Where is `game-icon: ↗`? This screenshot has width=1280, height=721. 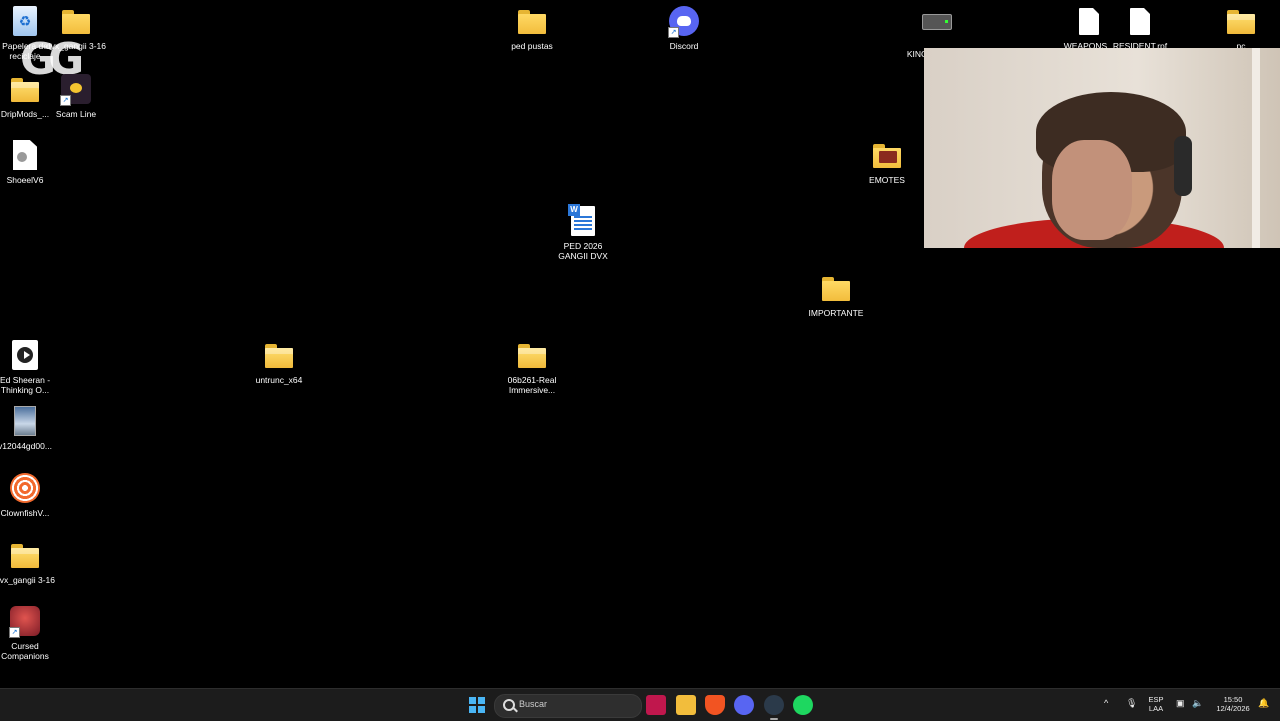
game-icon: ↗ is located at coordinates (25, 622).